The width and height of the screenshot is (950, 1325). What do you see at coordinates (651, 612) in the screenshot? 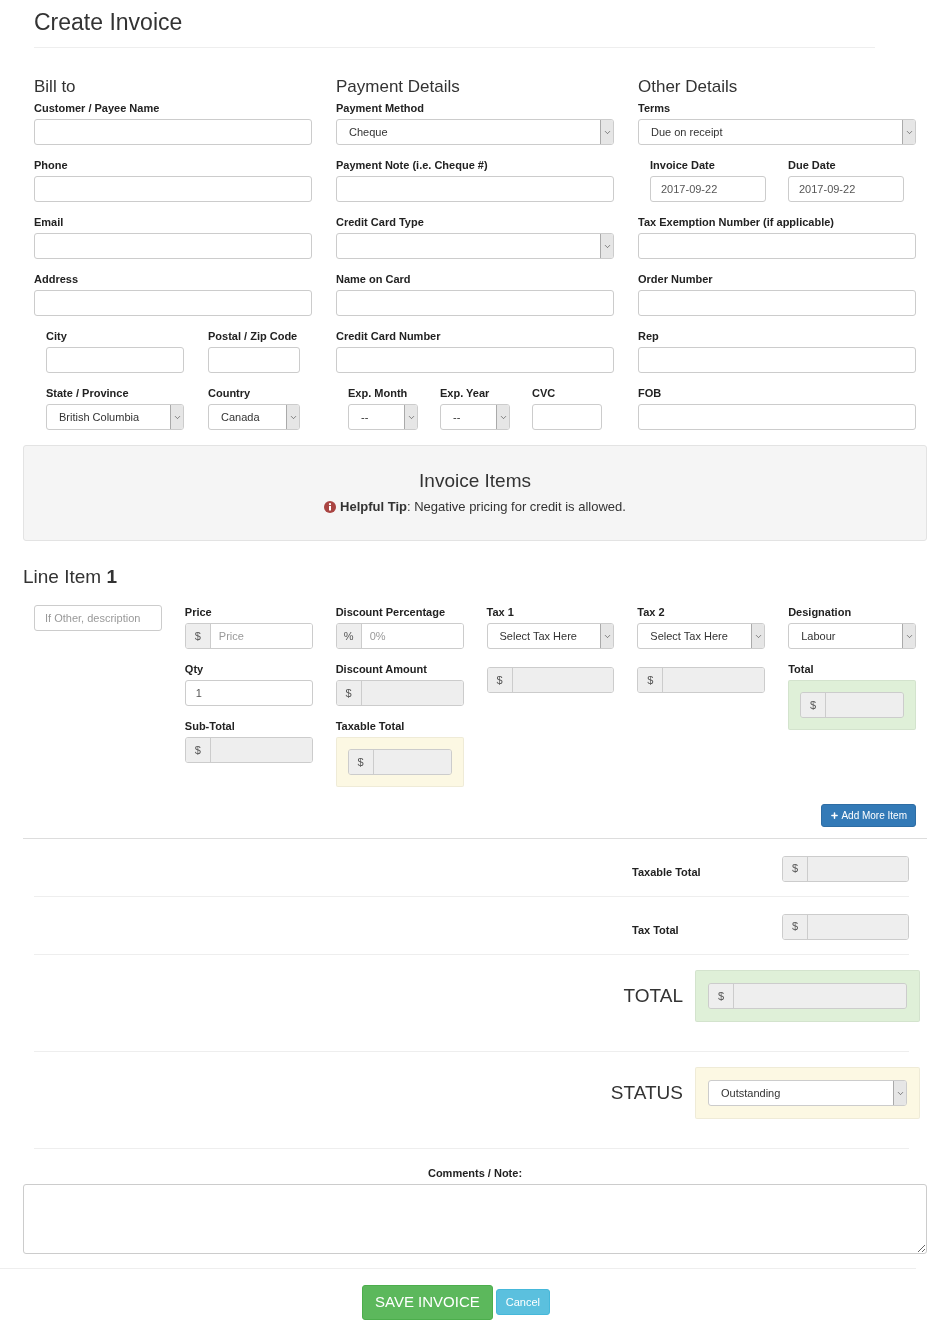
I see `field-label: Tax 2` at bounding box center [651, 612].